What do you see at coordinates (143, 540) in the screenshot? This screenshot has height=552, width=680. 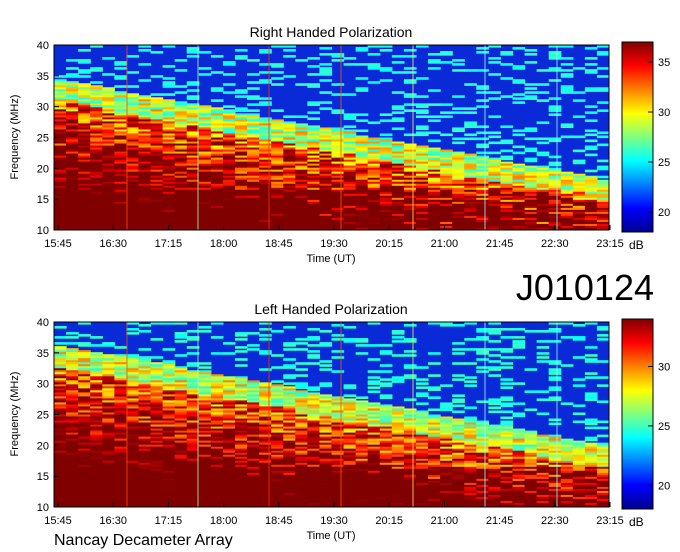 I see `footer-credit: Nancay Decameter Array` at bounding box center [143, 540].